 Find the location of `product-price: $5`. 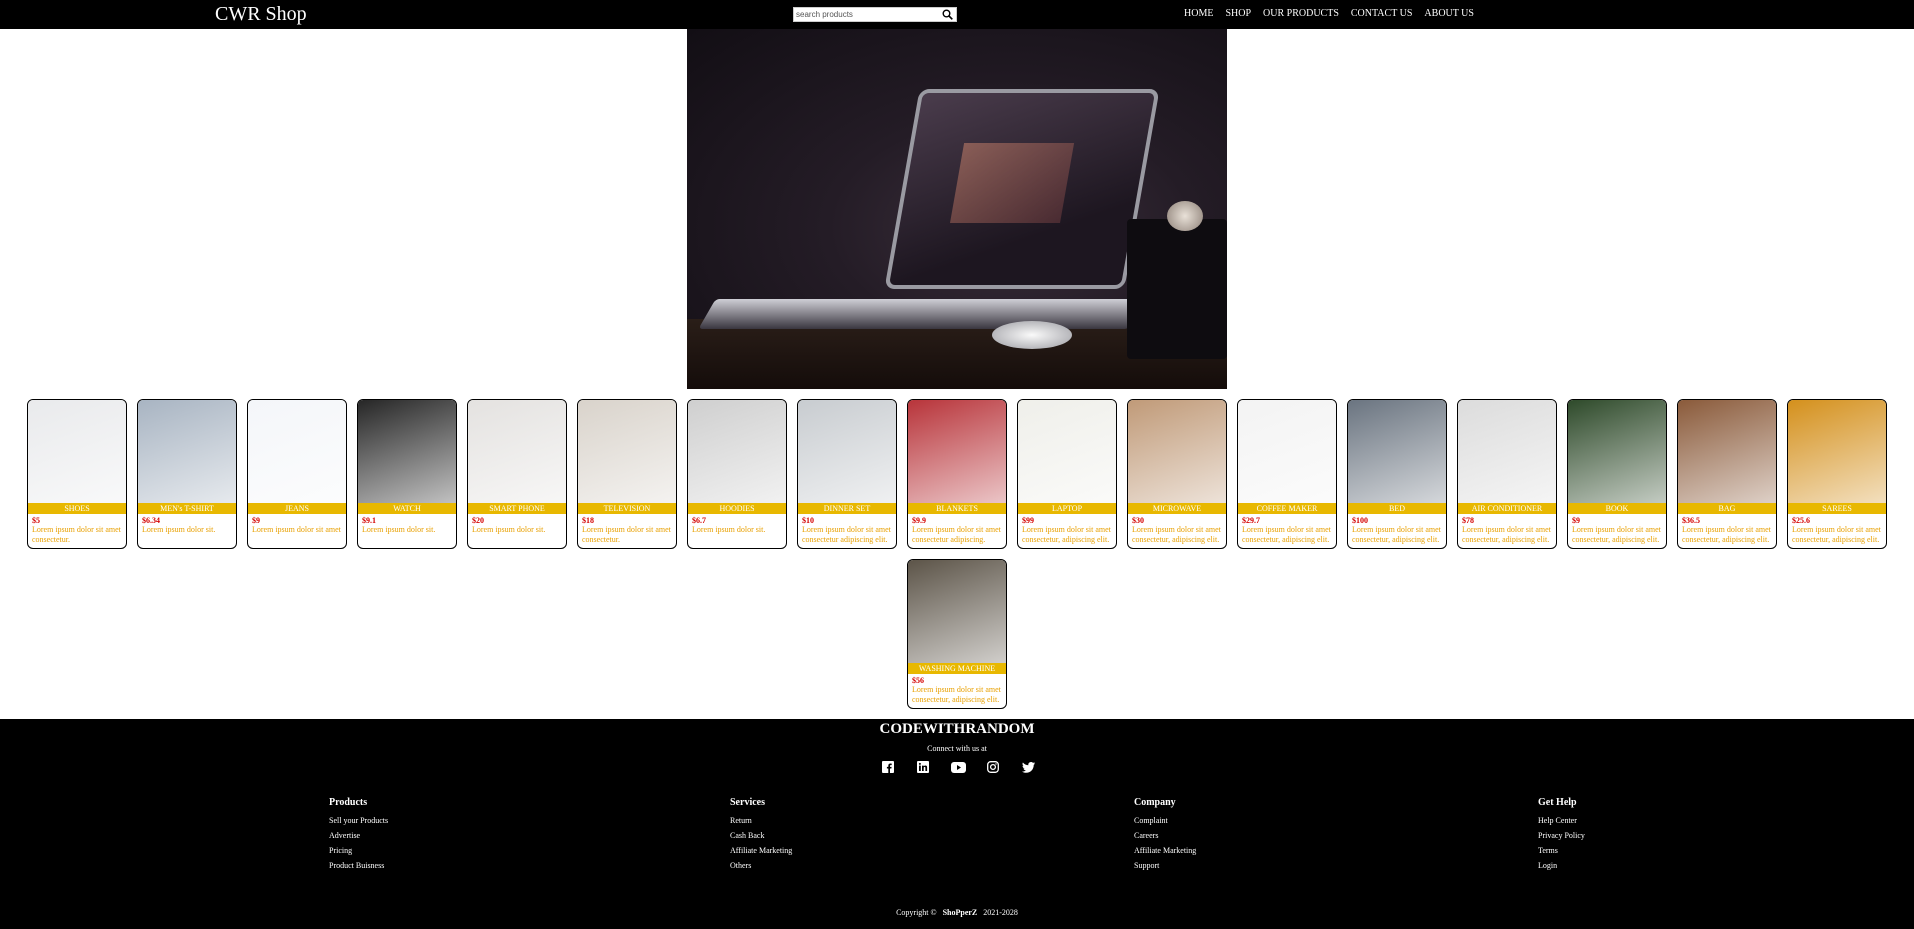

product-price: $5 is located at coordinates (36, 520).